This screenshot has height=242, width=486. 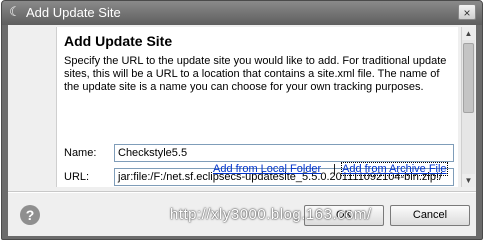 I want to click on footer-divider, so click(x=242, y=192).